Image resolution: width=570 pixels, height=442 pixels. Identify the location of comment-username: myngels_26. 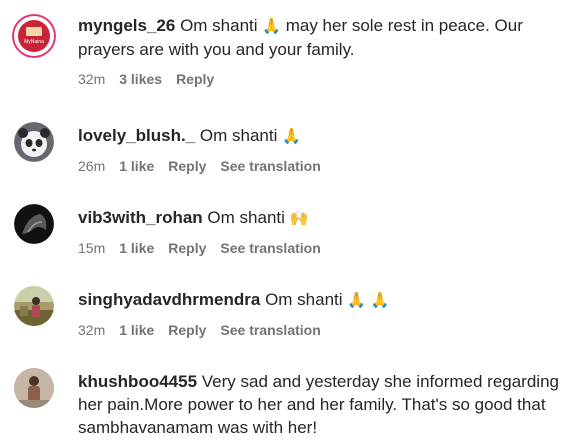
(126, 25).